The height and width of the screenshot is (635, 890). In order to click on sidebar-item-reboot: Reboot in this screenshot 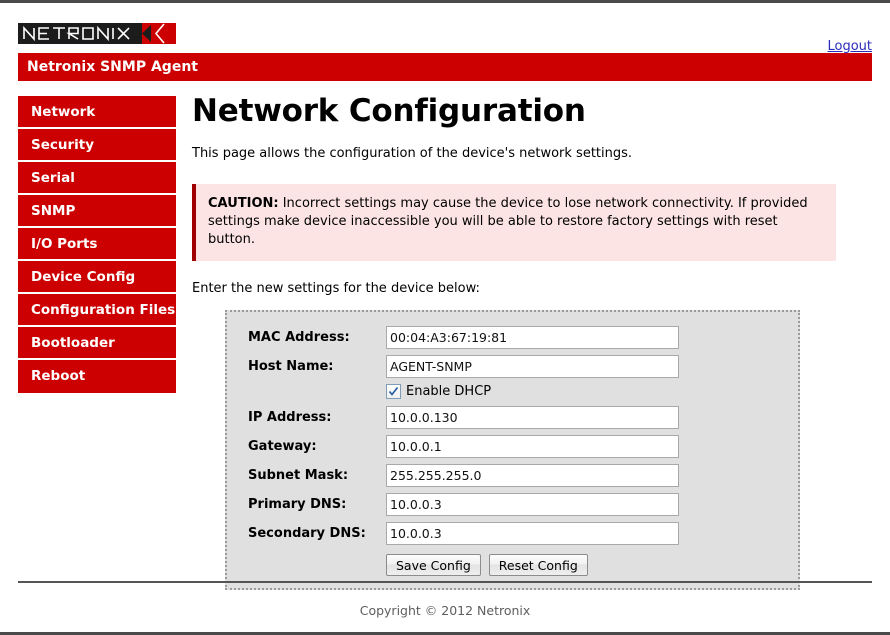, I will do `click(97, 376)`.